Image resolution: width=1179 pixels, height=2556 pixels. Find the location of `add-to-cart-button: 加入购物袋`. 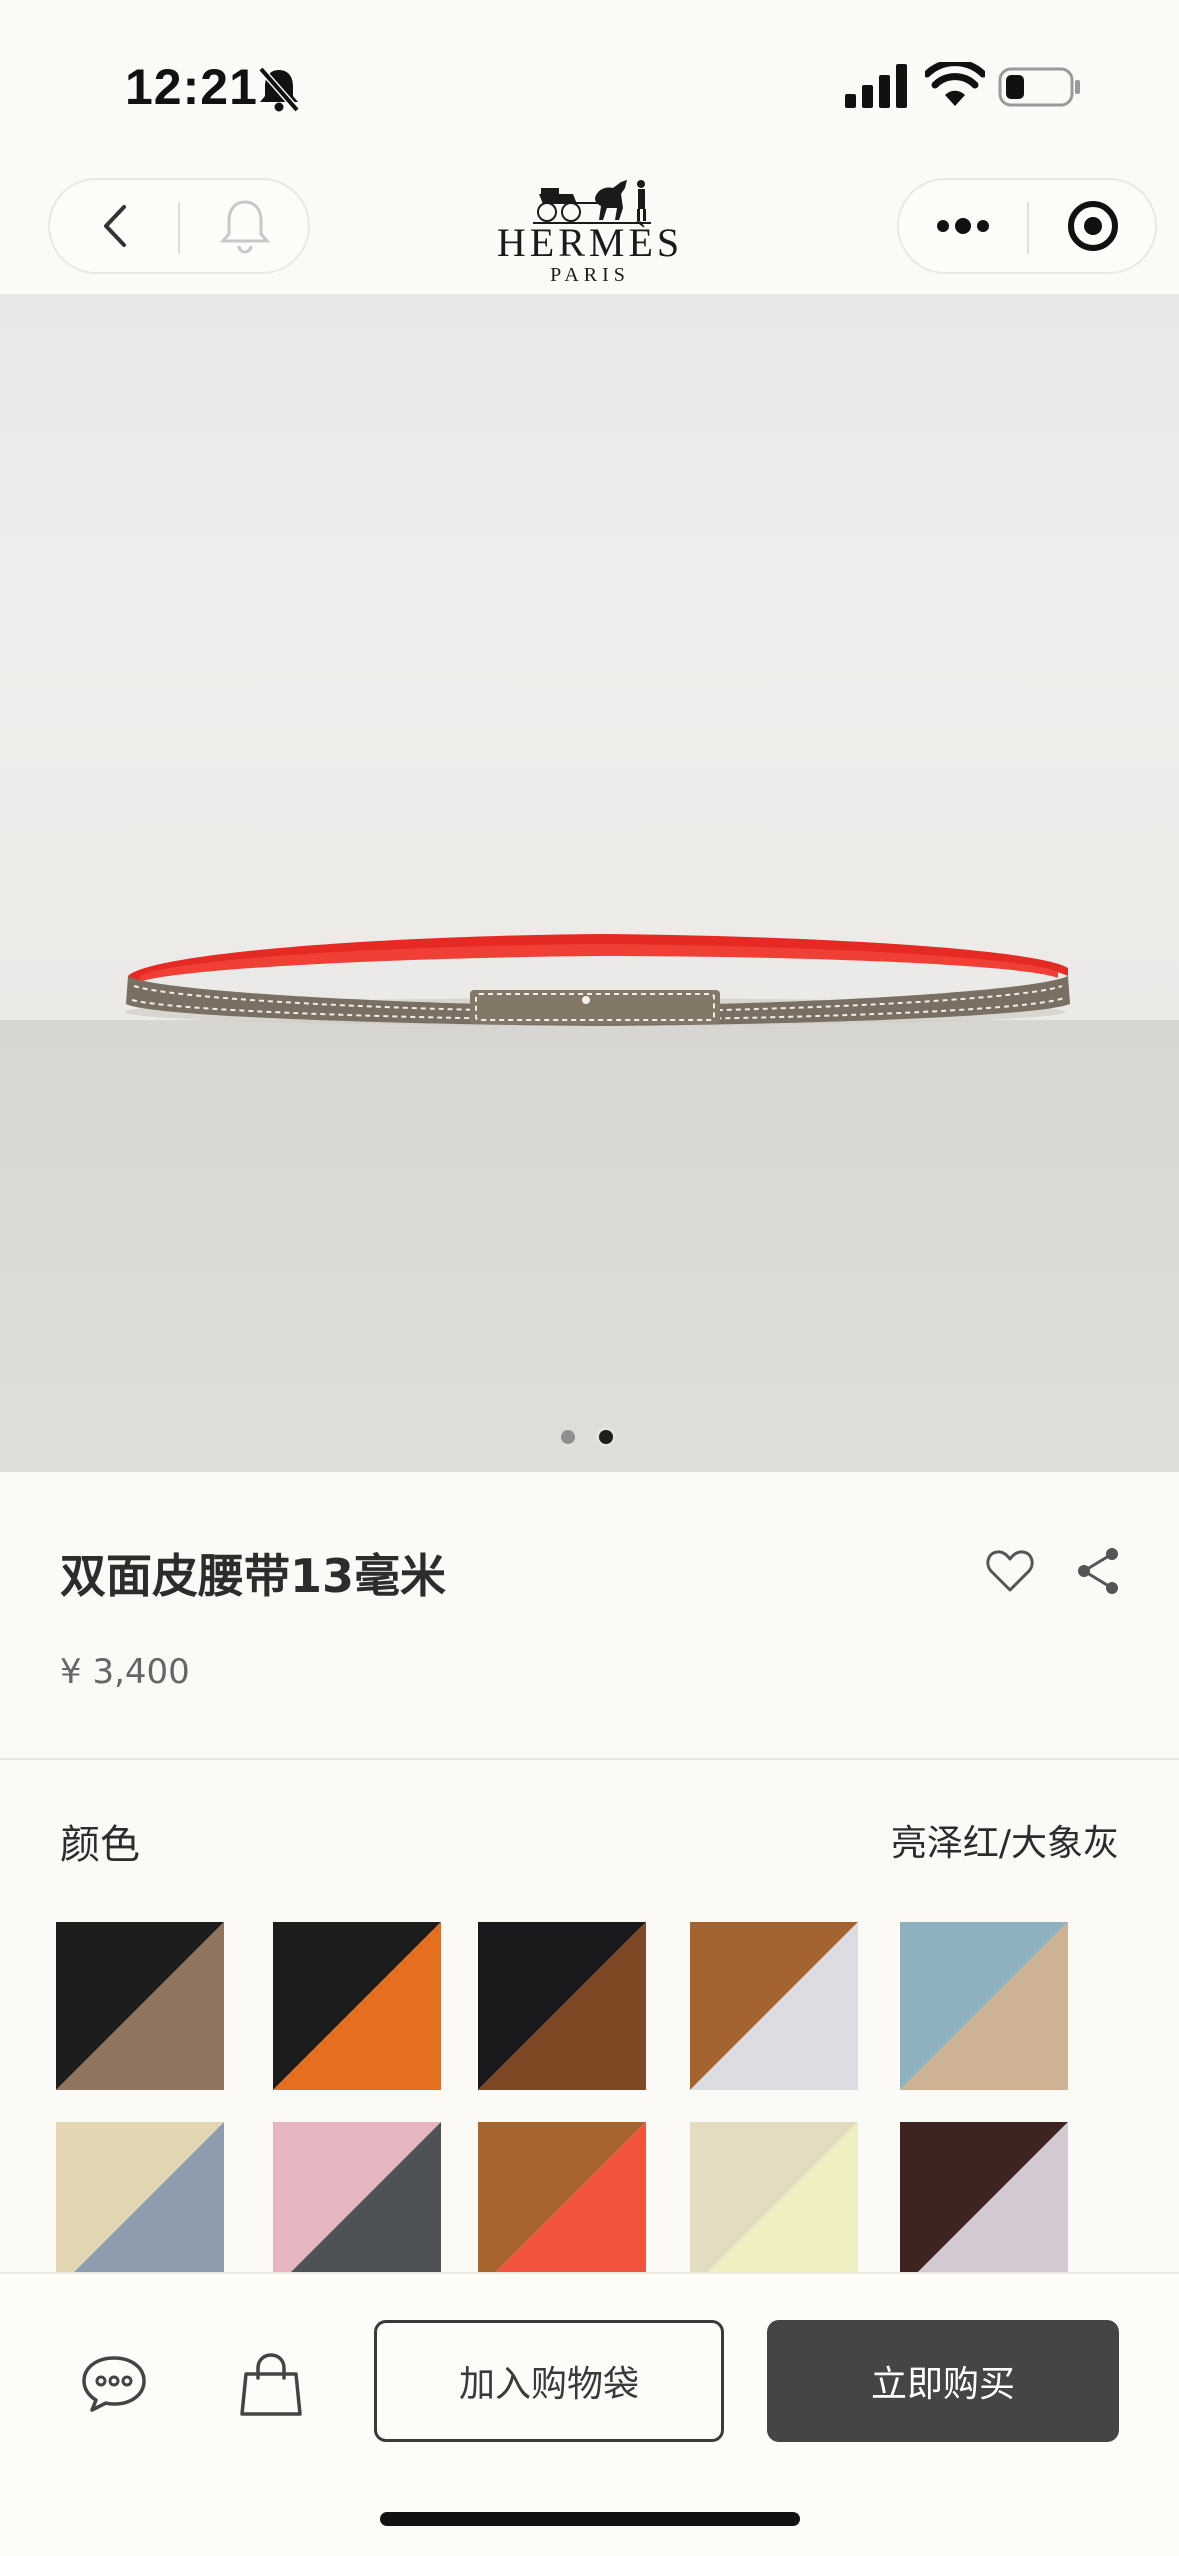

add-to-cart-button: 加入购物袋 is located at coordinates (549, 2381).